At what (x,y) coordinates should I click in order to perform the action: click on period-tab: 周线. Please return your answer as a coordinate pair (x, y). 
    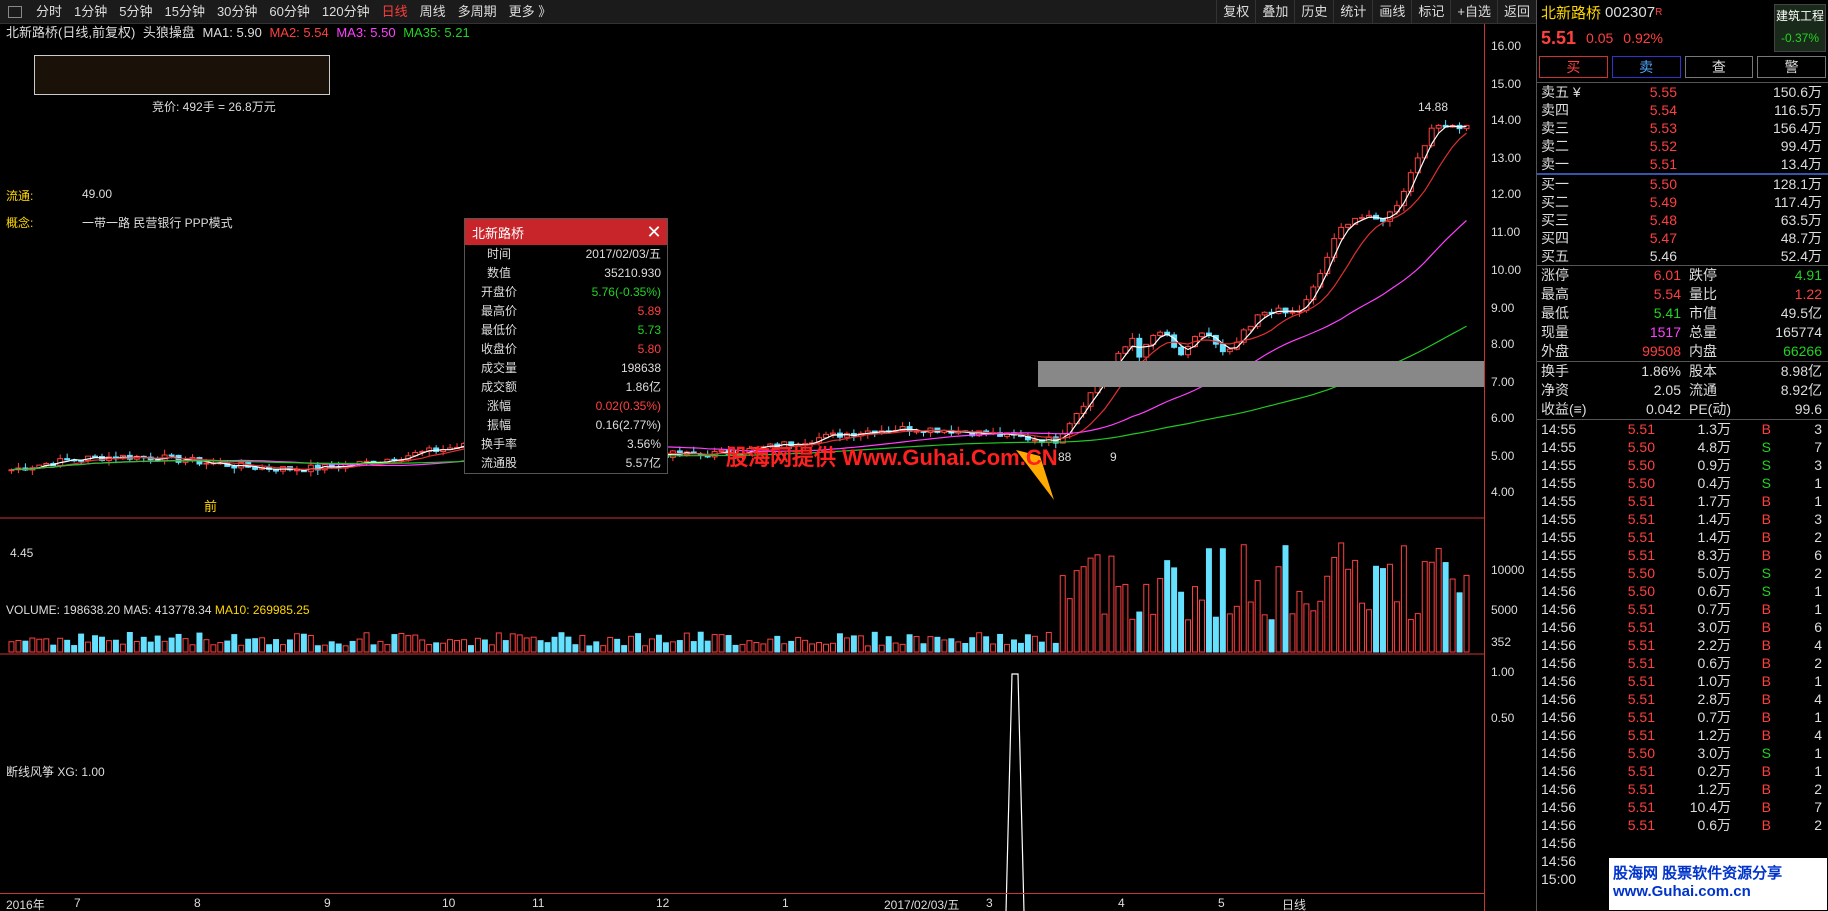
    Looking at the image, I should click on (433, 12).